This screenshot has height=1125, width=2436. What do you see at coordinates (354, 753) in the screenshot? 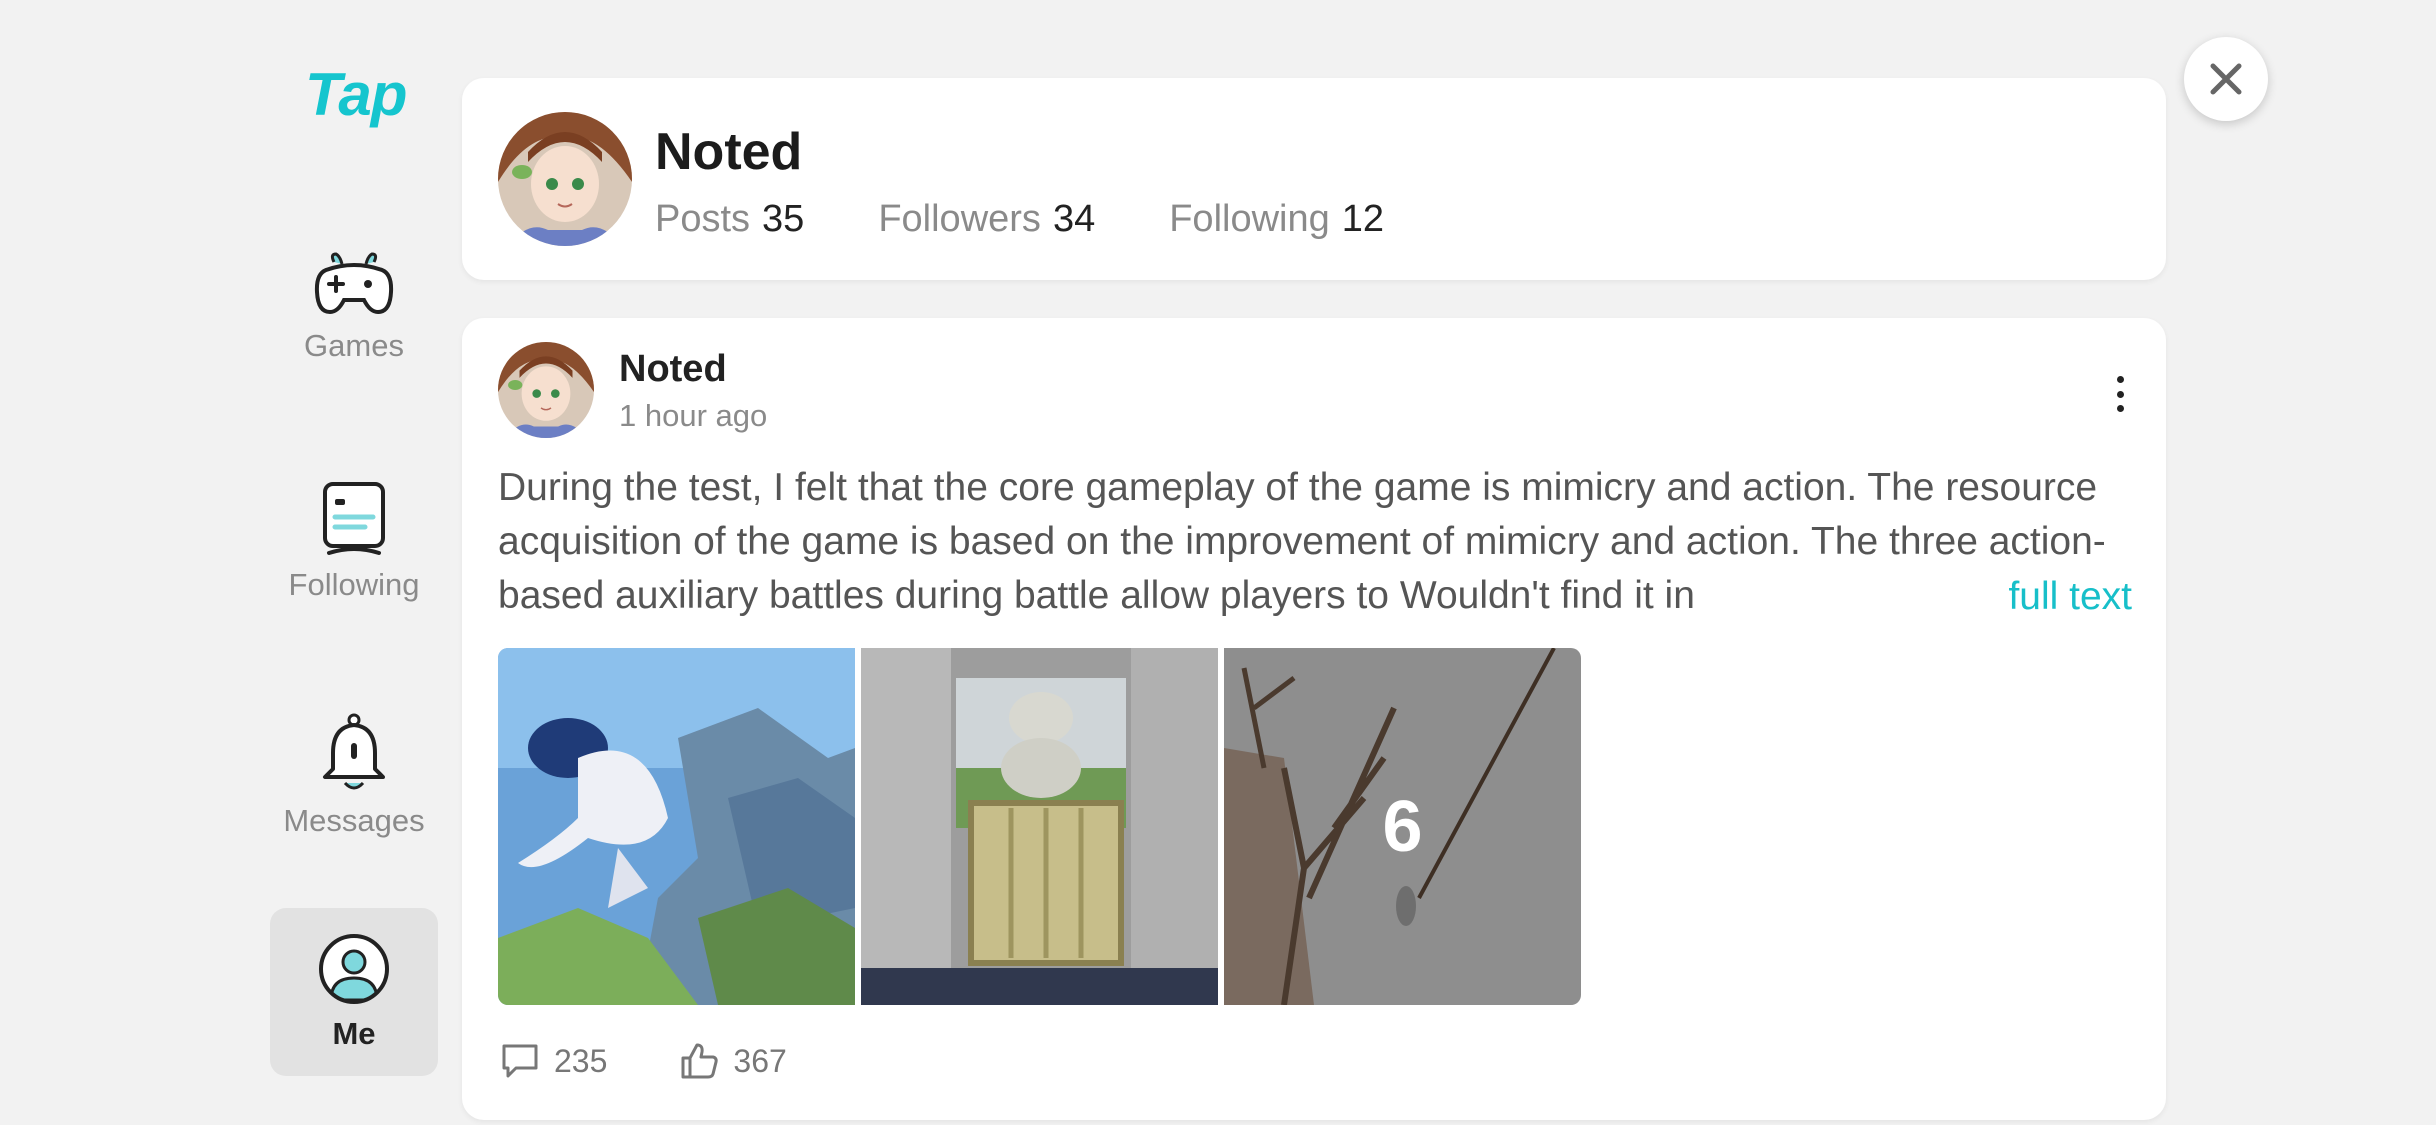
I see `bell-icon` at bounding box center [354, 753].